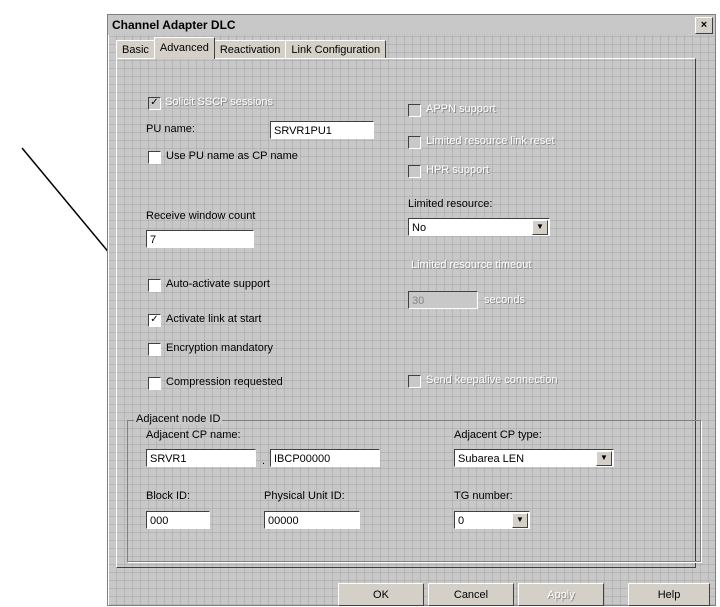  I want to click on limited-resource-dropdown: No ▼, so click(479, 227).